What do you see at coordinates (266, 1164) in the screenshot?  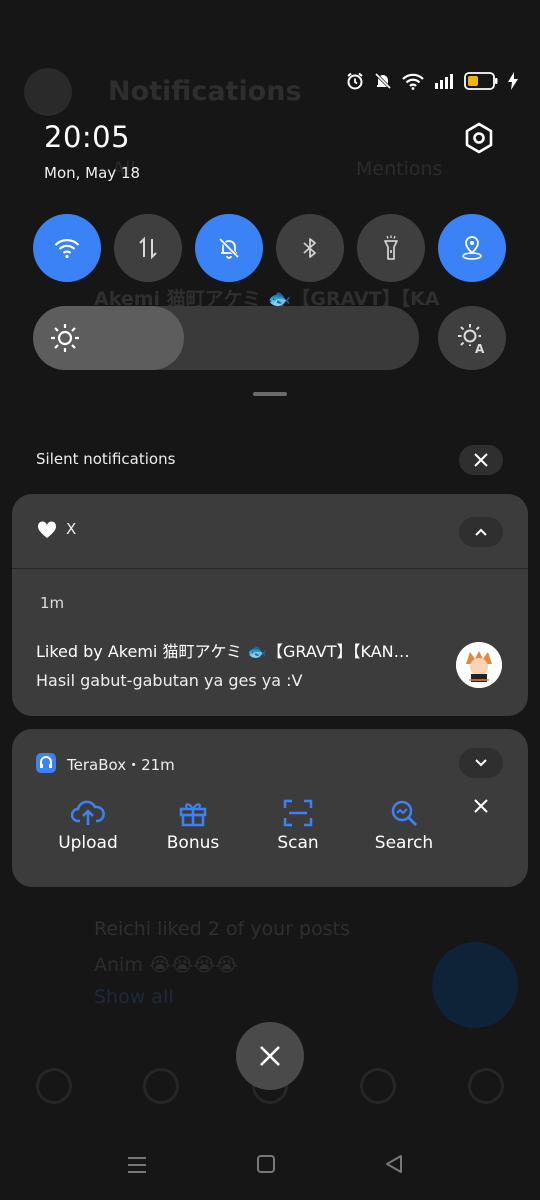 I see `home-icon` at bounding box center [266, 1164].